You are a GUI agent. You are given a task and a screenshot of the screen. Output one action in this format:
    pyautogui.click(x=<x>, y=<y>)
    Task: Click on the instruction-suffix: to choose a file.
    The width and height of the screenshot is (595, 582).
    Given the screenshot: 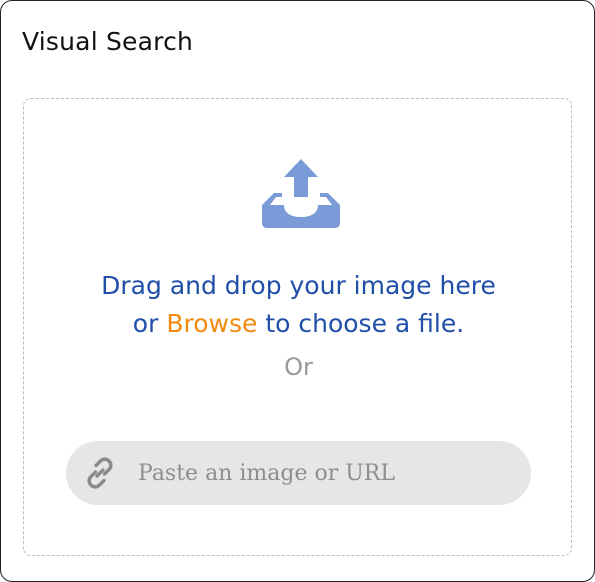 What is the action you would take?
    pyautogui.click(x=365, y=323)
    